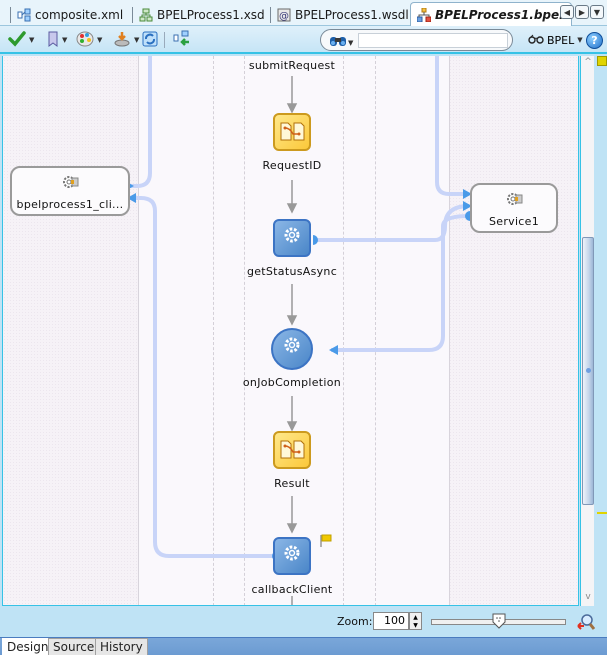  I want to click on activity-requestid, so click(292, 132).